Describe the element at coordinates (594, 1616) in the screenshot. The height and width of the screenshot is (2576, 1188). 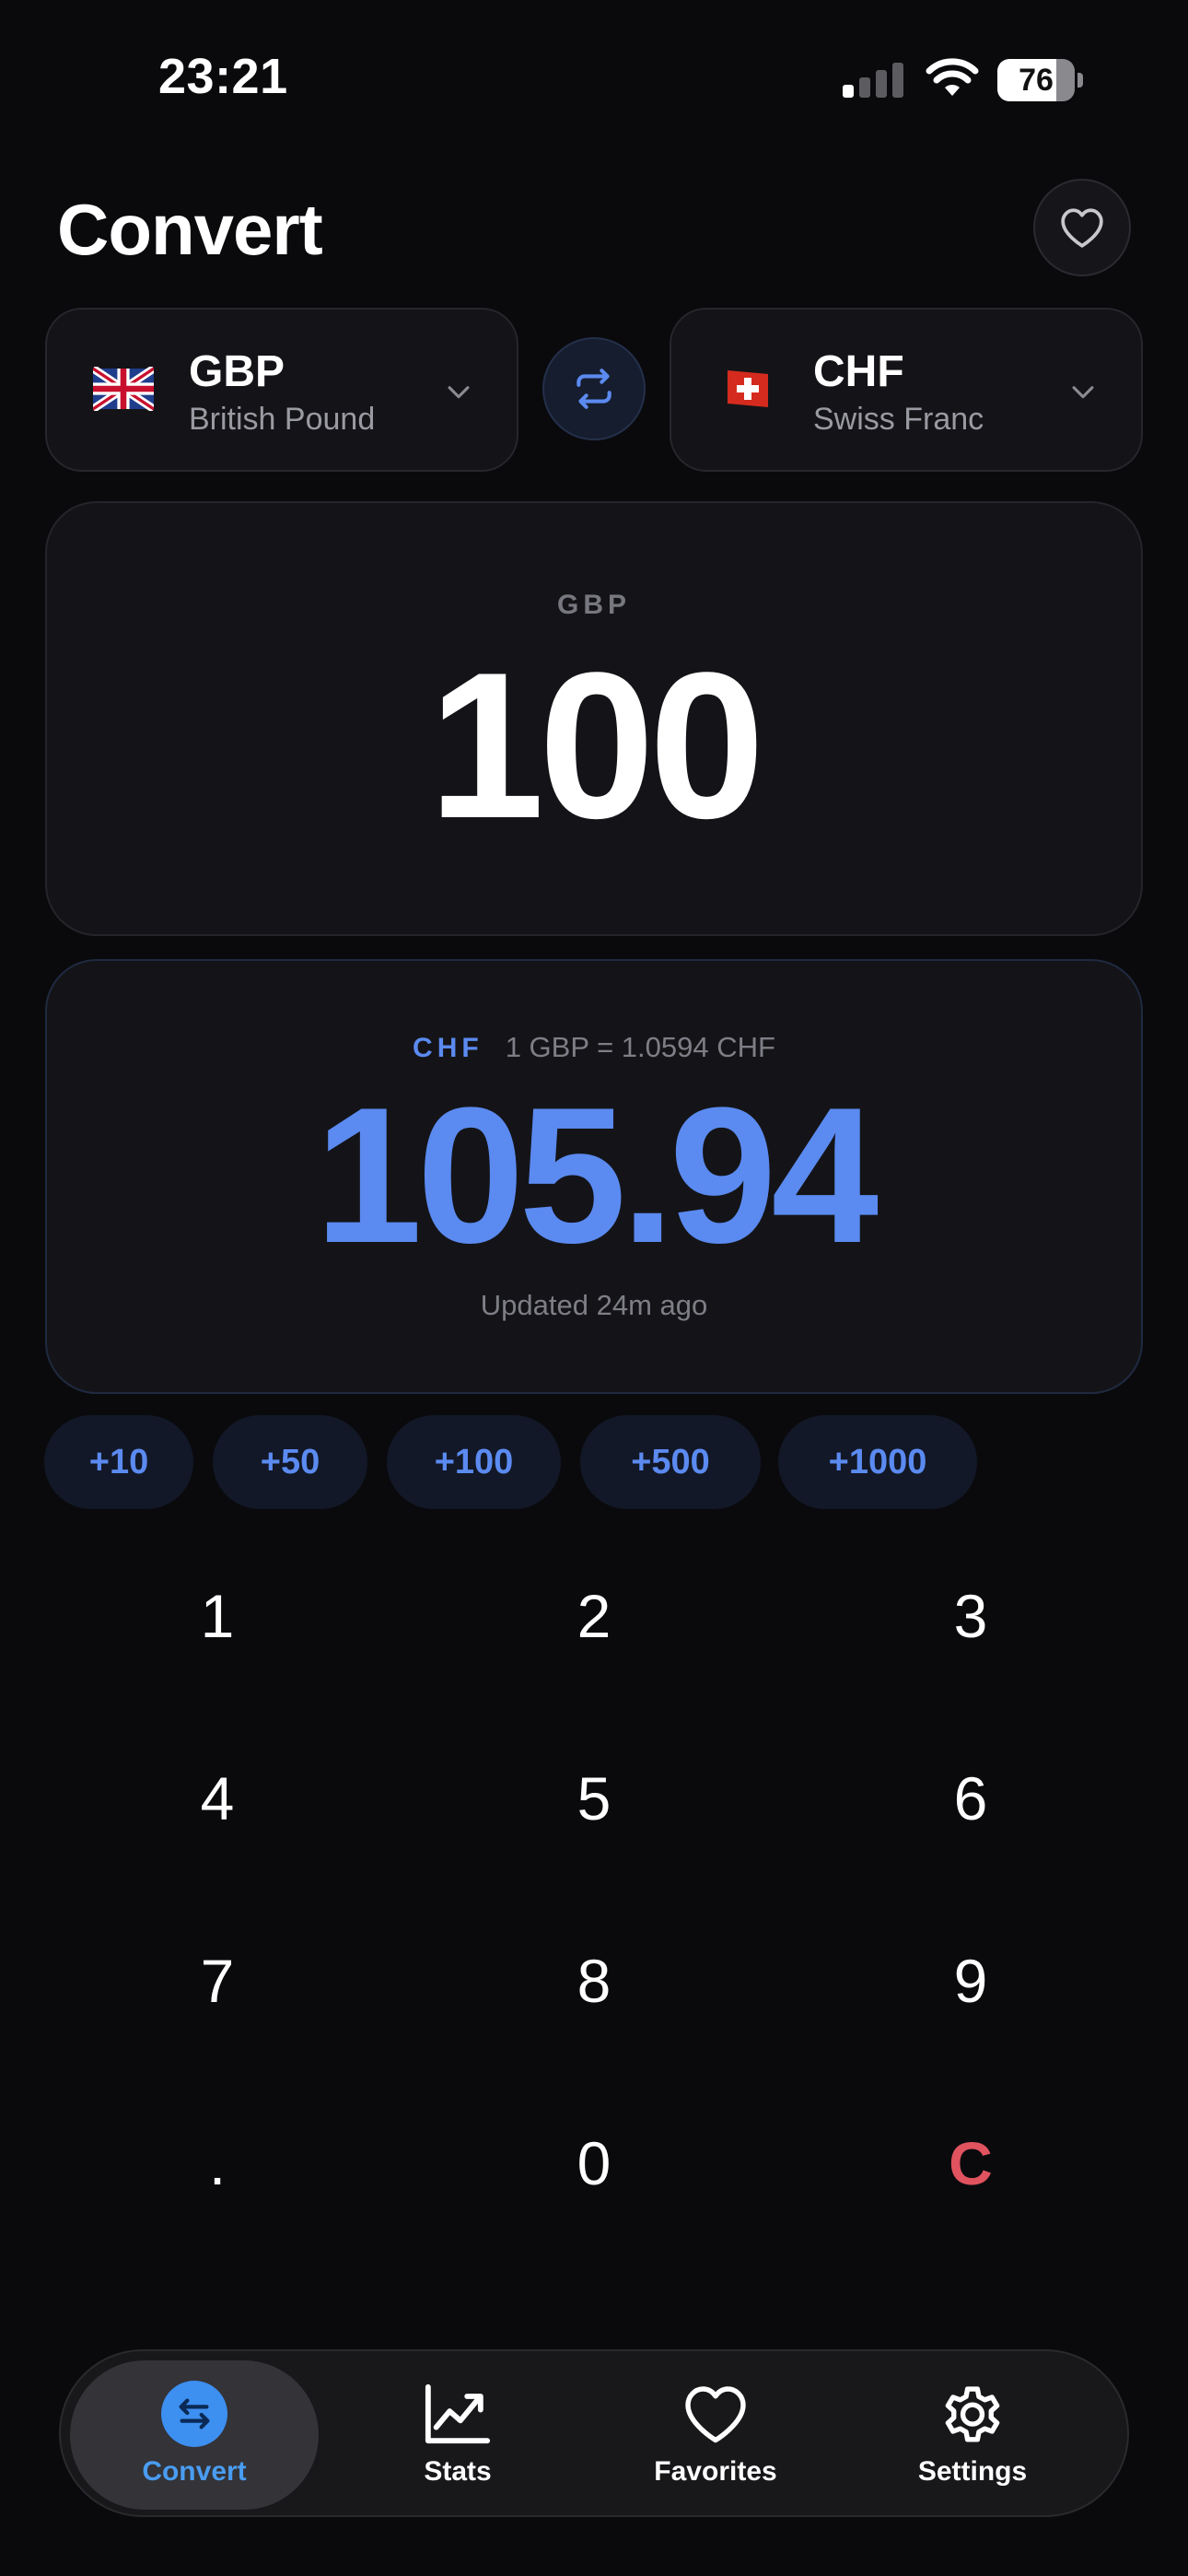
I see `key-2: 2` at that location.